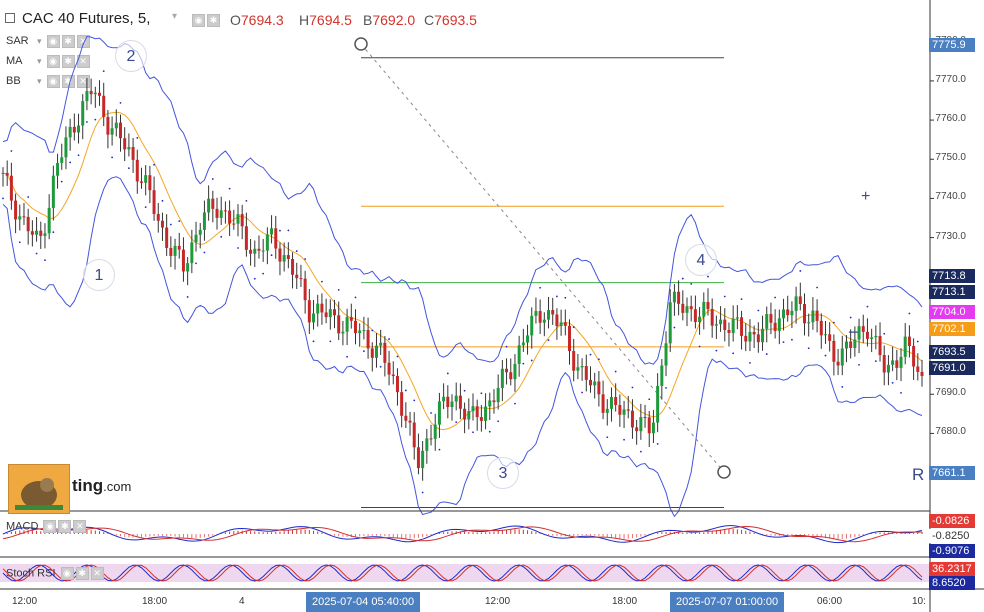 This screenshot has height=612, width=984. What do you see at coordinates (952, 569) in the screenshot?
I see `stoch-value-1: 36.2317` at bounding box center [952, 569].